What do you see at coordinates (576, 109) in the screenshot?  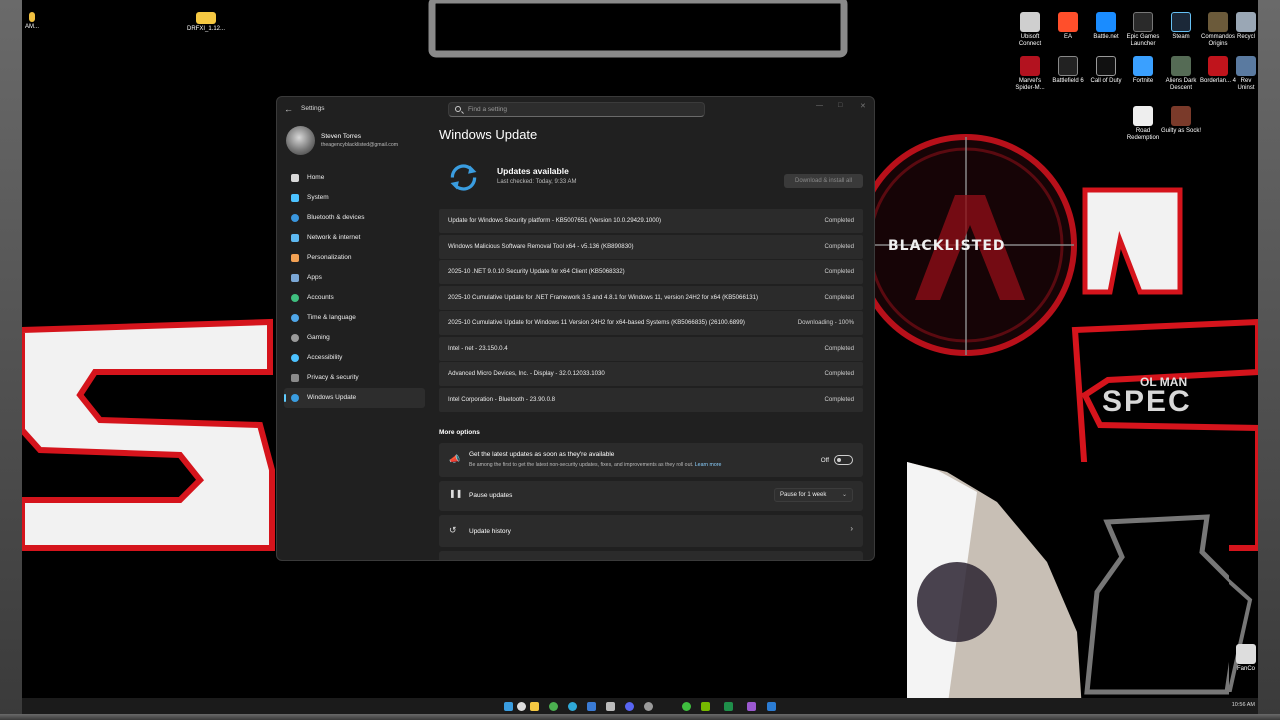 I see `search-box: Find a setting` at bounding box center [576, 109].